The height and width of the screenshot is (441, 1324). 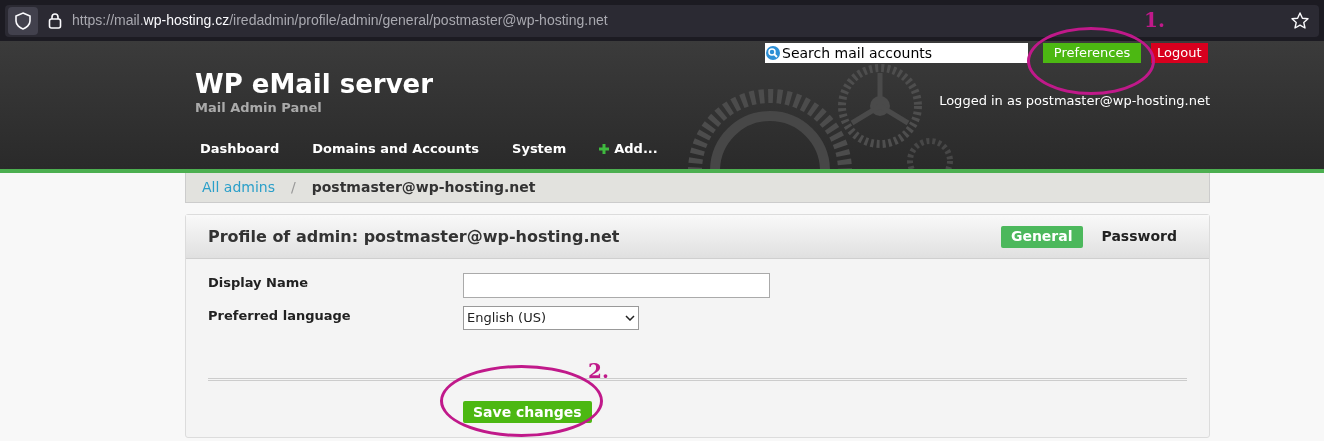 I want to click on url-text: https://mail.wp-hosting.cz/iredadmin/profile/admin/general/postmaster@wp-hosting.net, so click(x=340, y=20).